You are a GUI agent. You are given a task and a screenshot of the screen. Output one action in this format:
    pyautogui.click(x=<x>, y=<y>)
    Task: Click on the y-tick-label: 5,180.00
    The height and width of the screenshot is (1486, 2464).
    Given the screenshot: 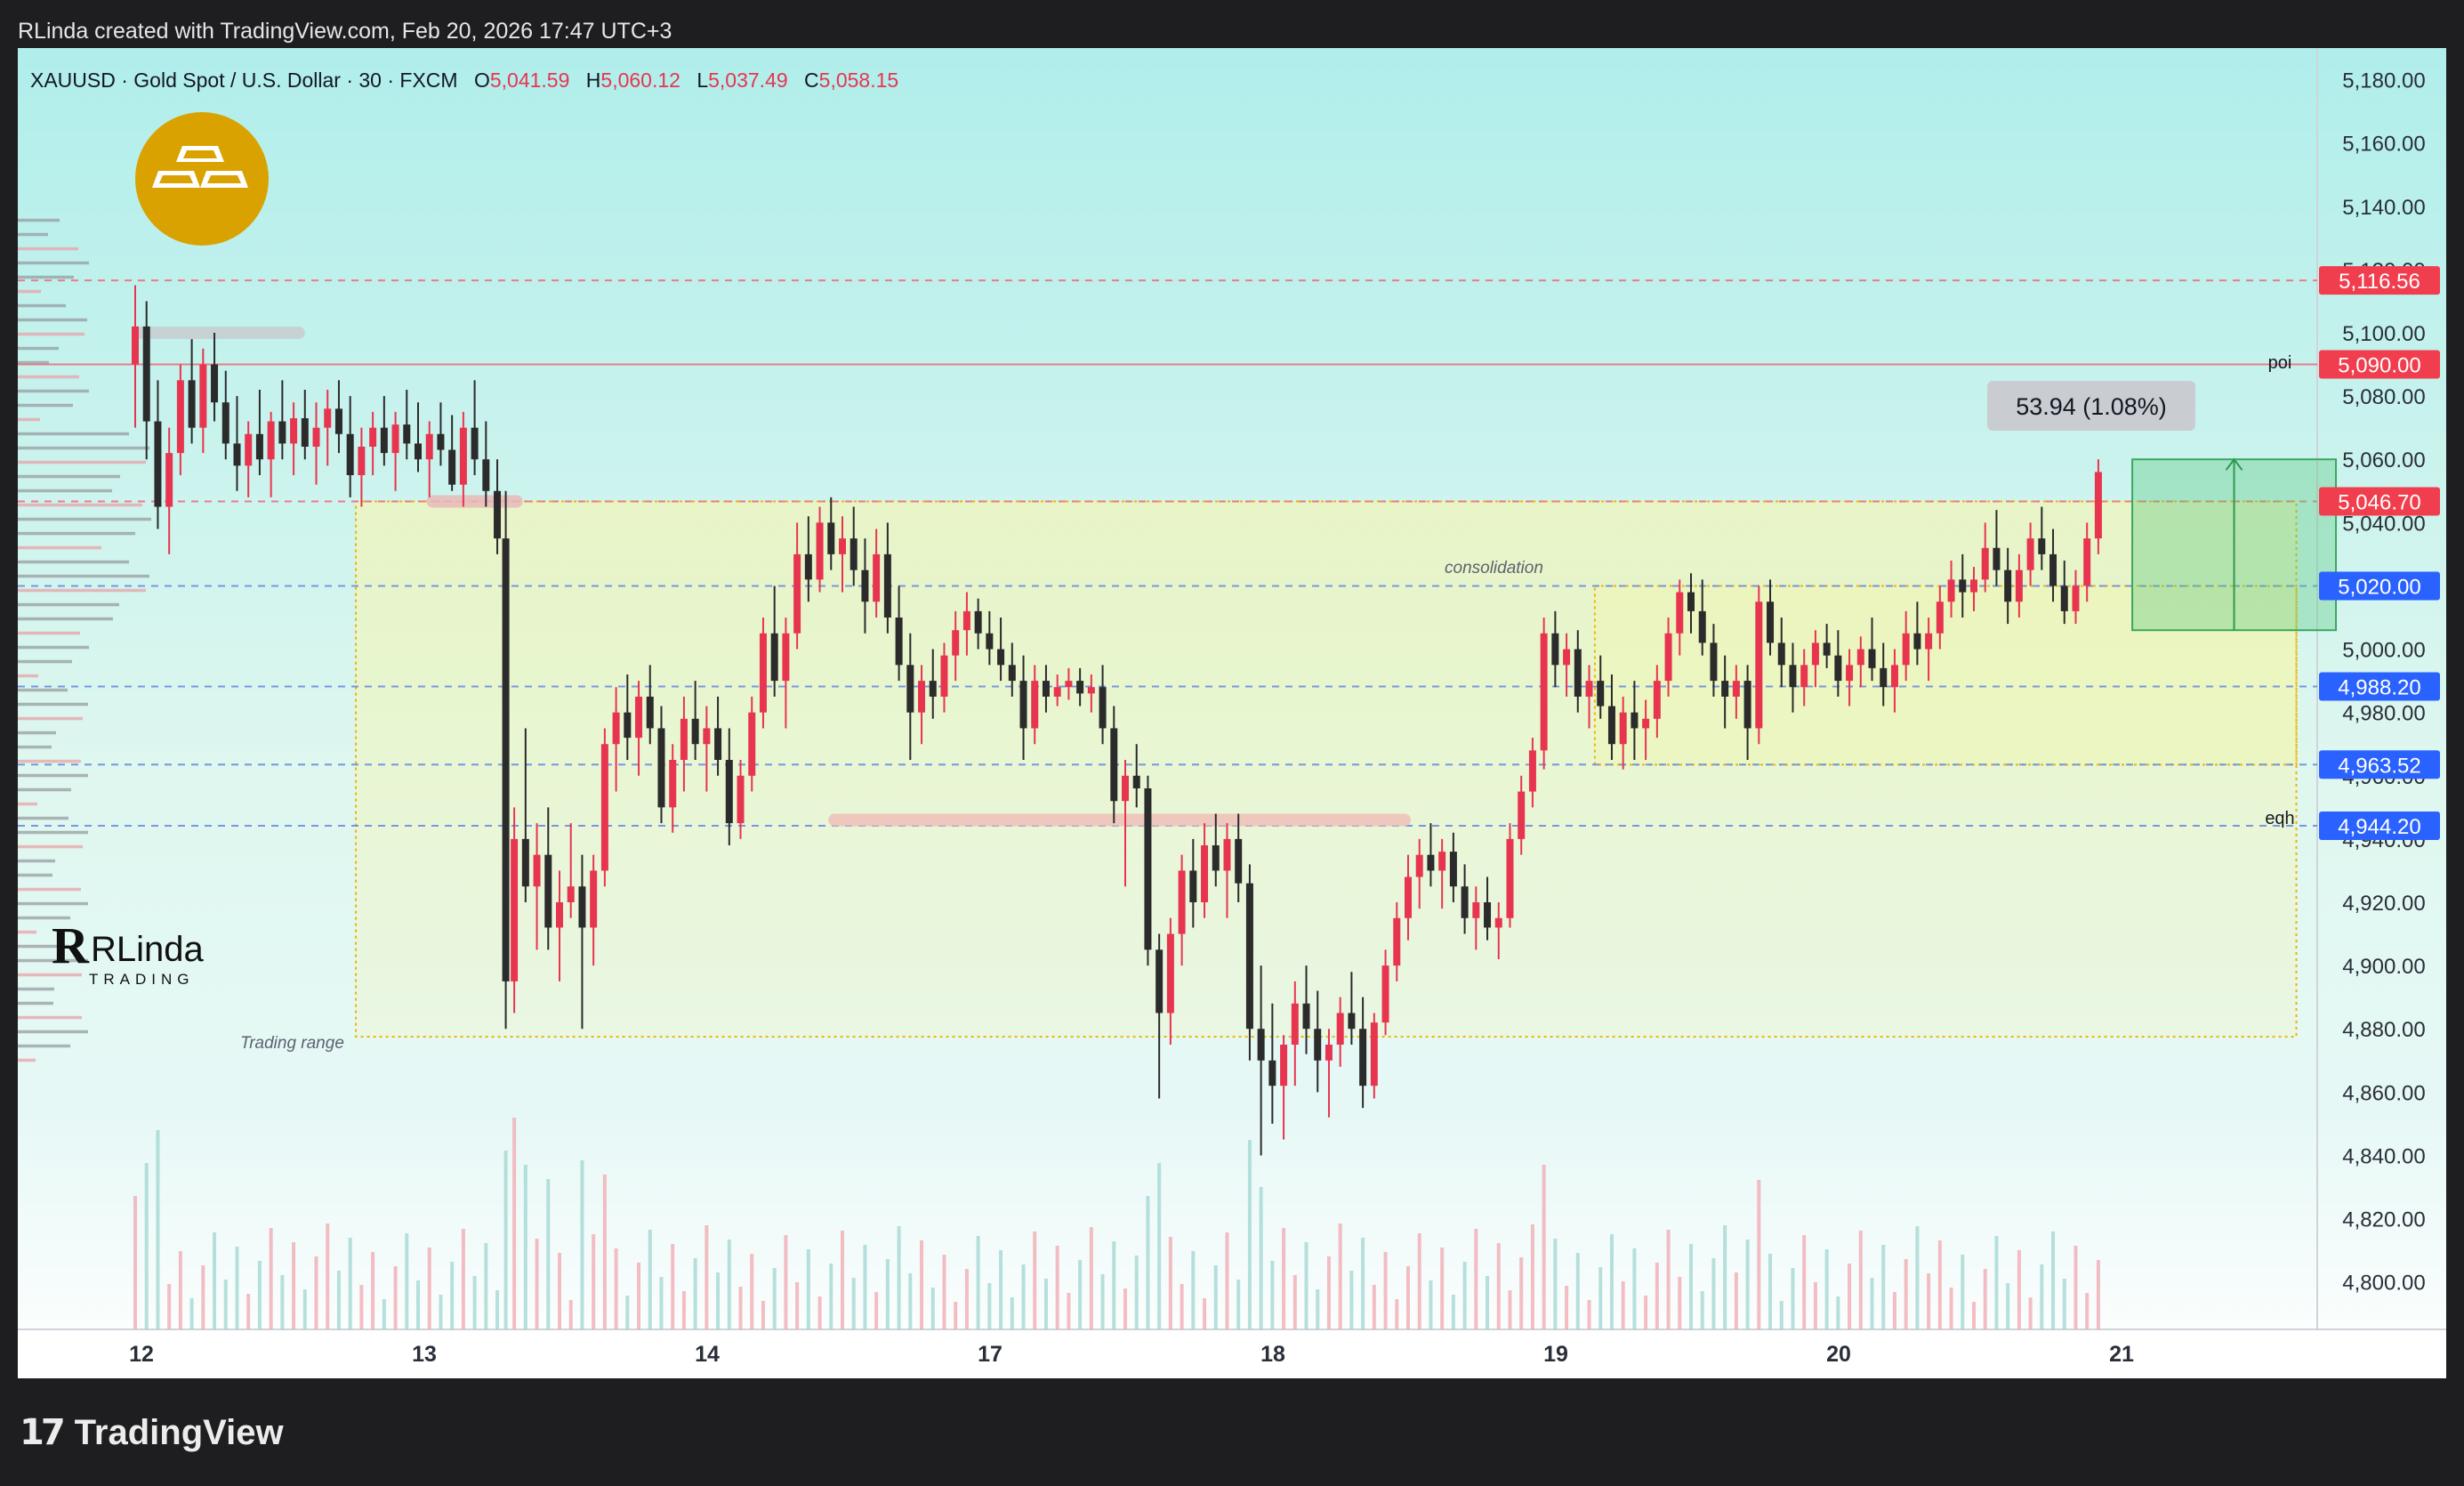 What is the action you would take?
    pyautogui.click(x=2383, y=81)
    